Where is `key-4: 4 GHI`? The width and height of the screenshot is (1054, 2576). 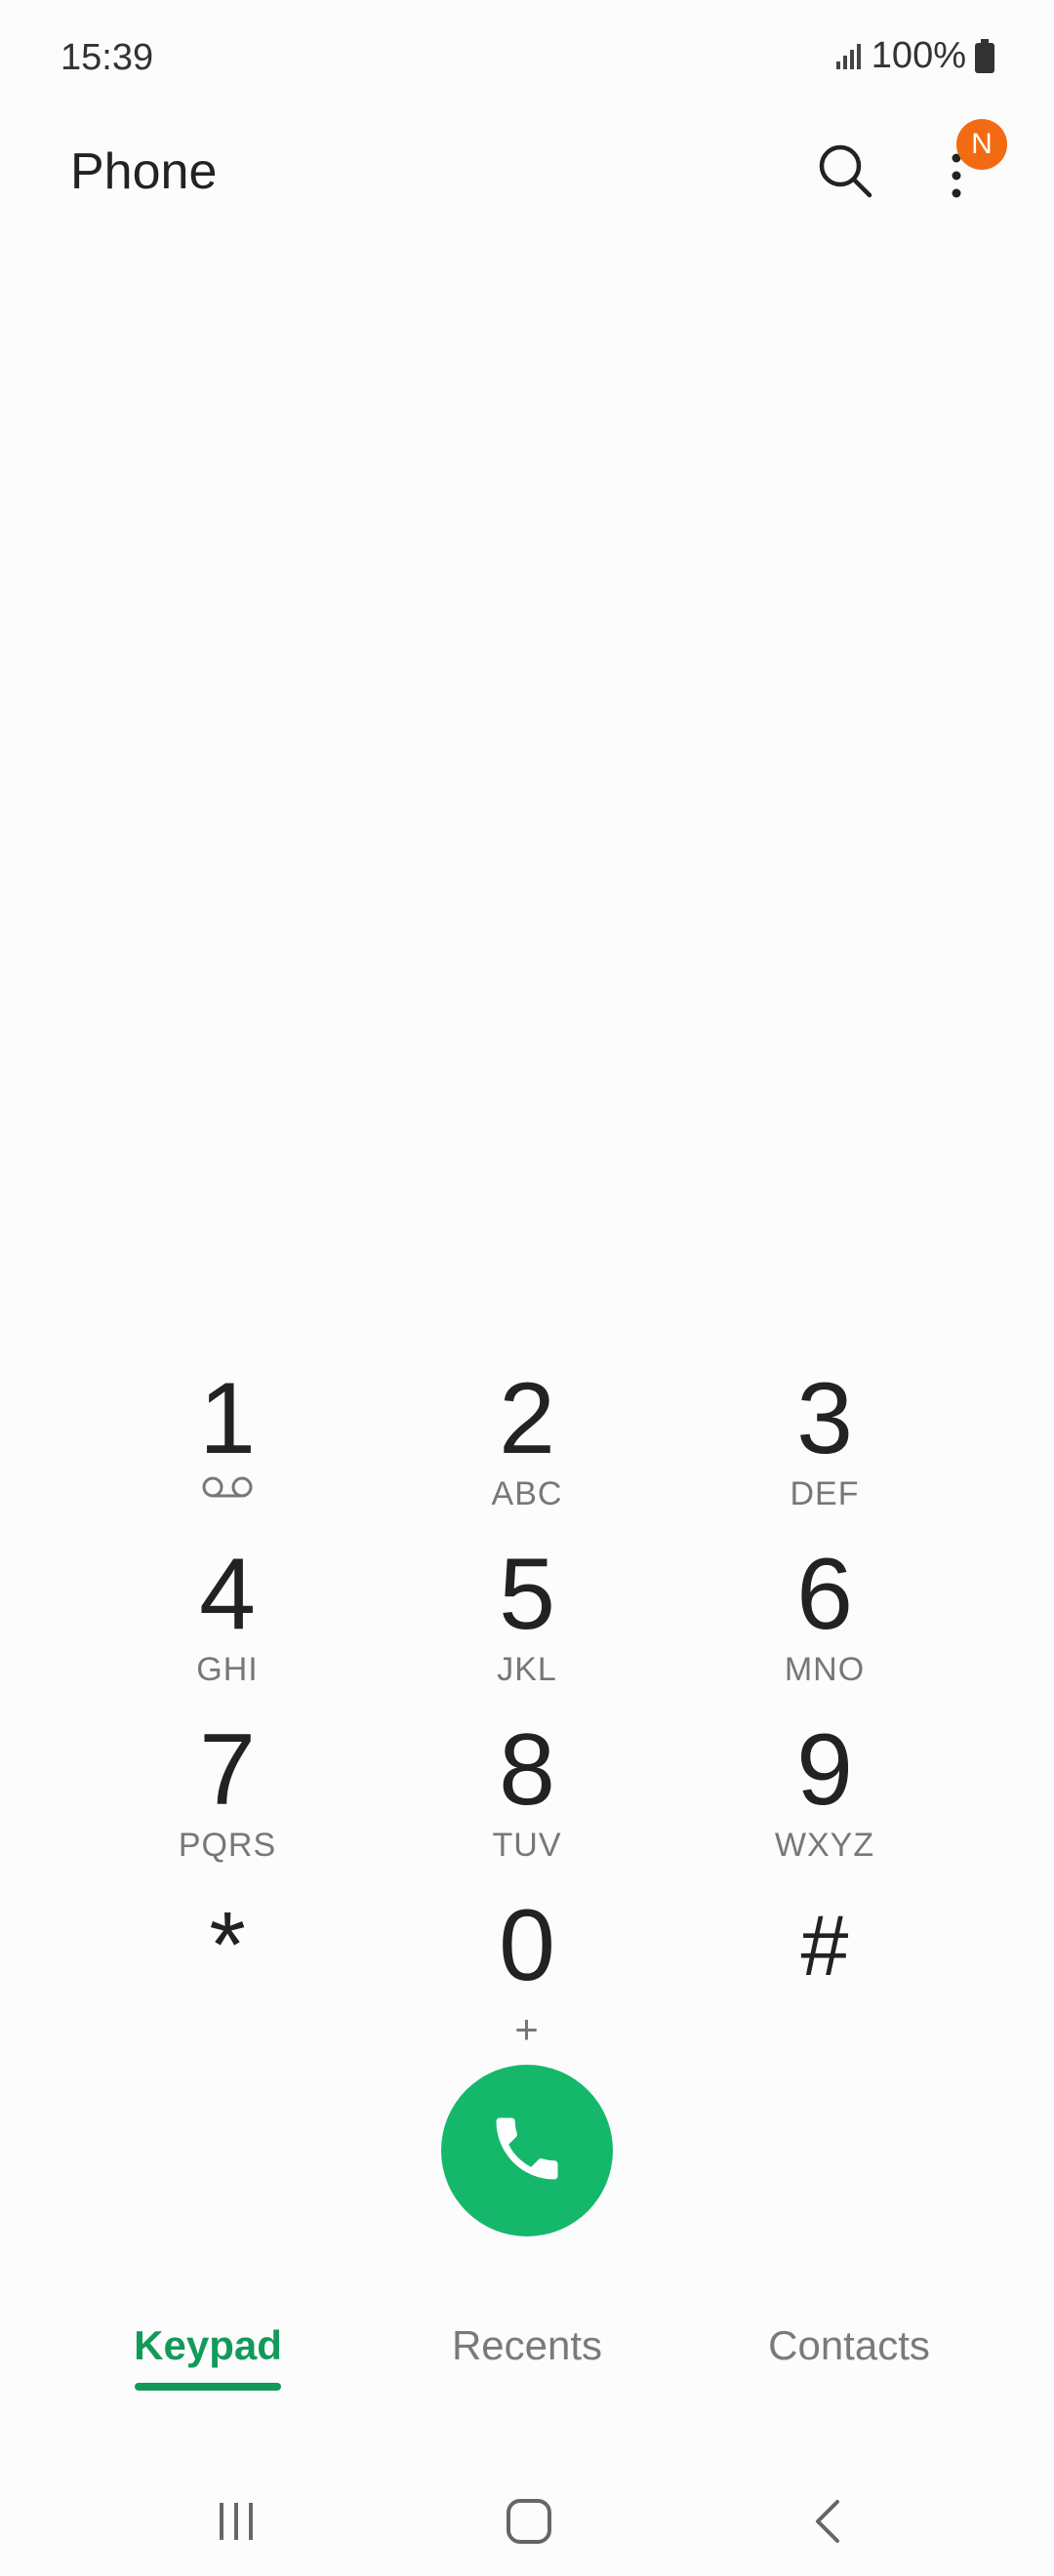
key-4: 4 GHI is located at coordinates (228, 1627).